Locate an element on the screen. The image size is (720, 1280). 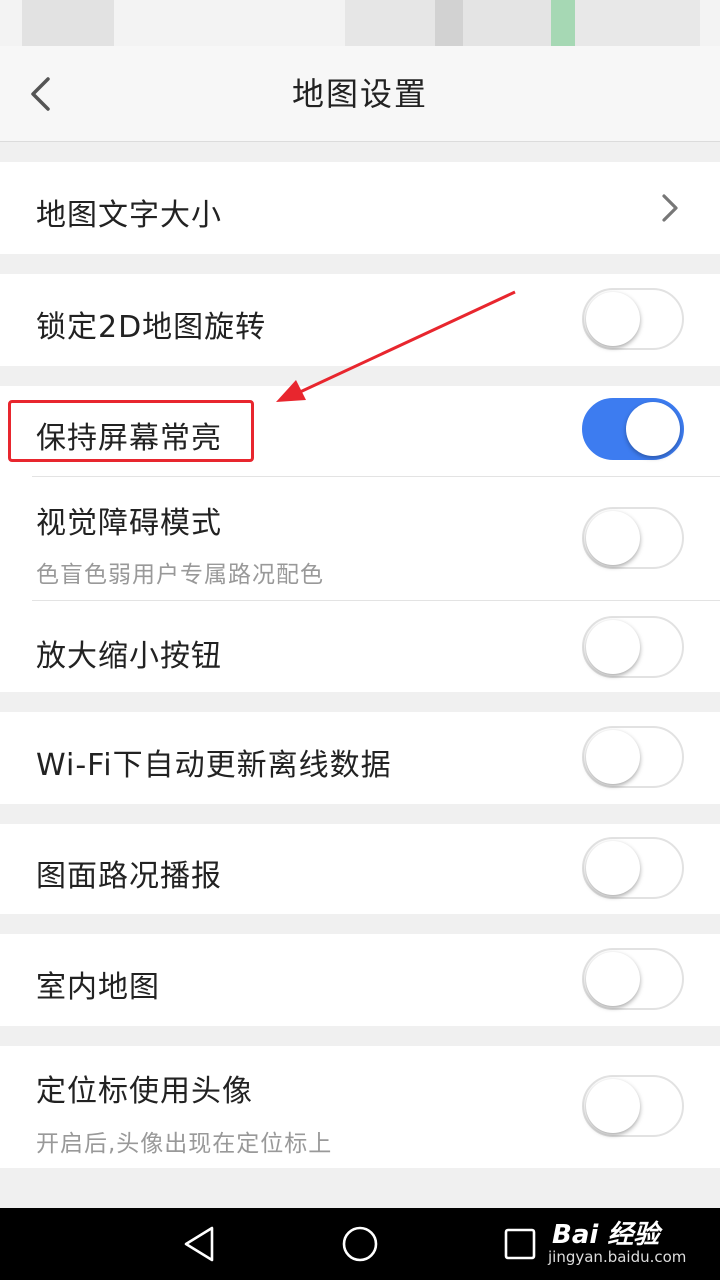
recents-square-icon is located at coordinates (520, 1244).